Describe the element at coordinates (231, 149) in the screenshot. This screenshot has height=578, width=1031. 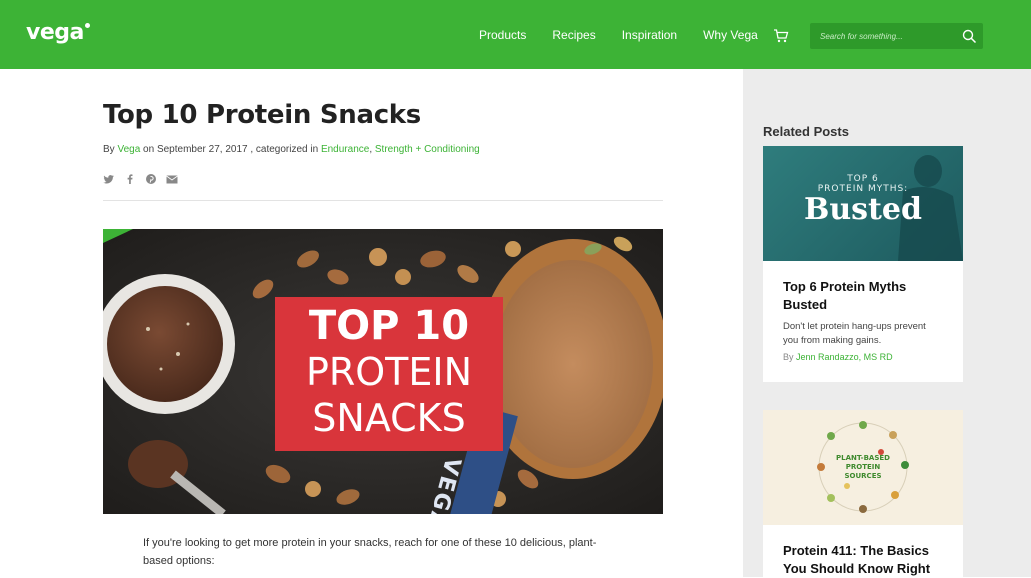
I see `date-text: on September 27, 2017 , categorized in` at that location.